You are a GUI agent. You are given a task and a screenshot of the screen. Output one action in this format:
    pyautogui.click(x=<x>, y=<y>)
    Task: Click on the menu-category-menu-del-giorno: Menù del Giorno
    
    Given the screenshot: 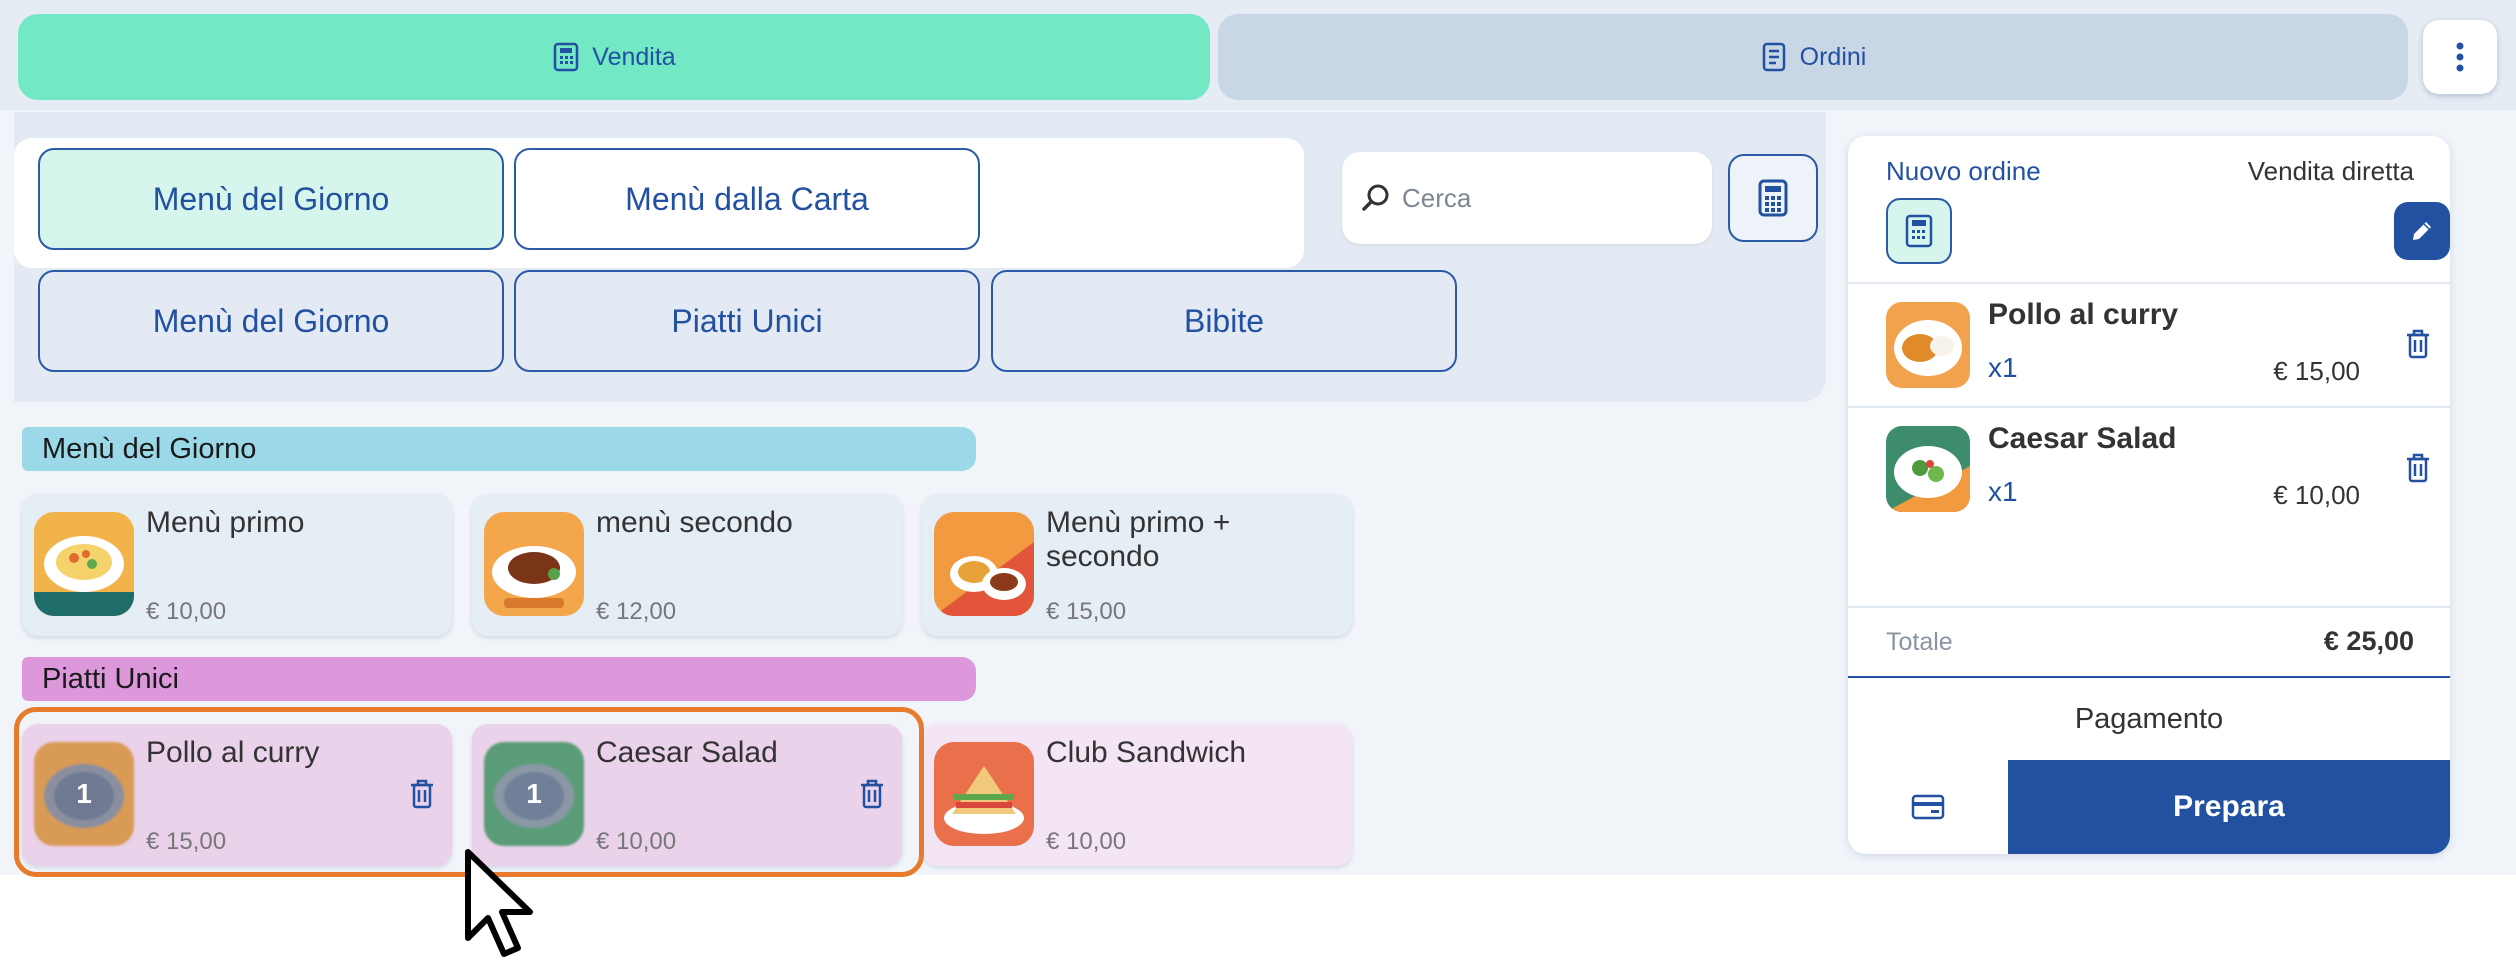 What is the action you would take?
    pyautogui.click(x=271, y=199)
    